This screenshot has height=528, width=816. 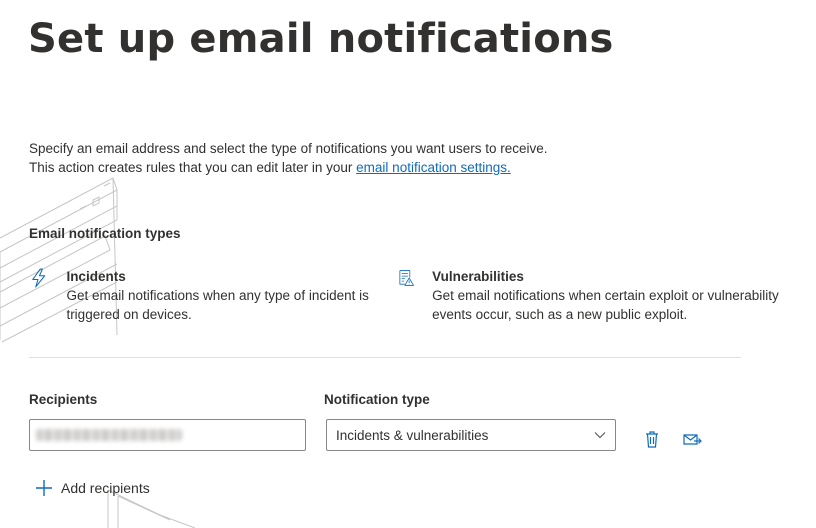 I want to click on send-test-email-button, so click(x=692, y=439).